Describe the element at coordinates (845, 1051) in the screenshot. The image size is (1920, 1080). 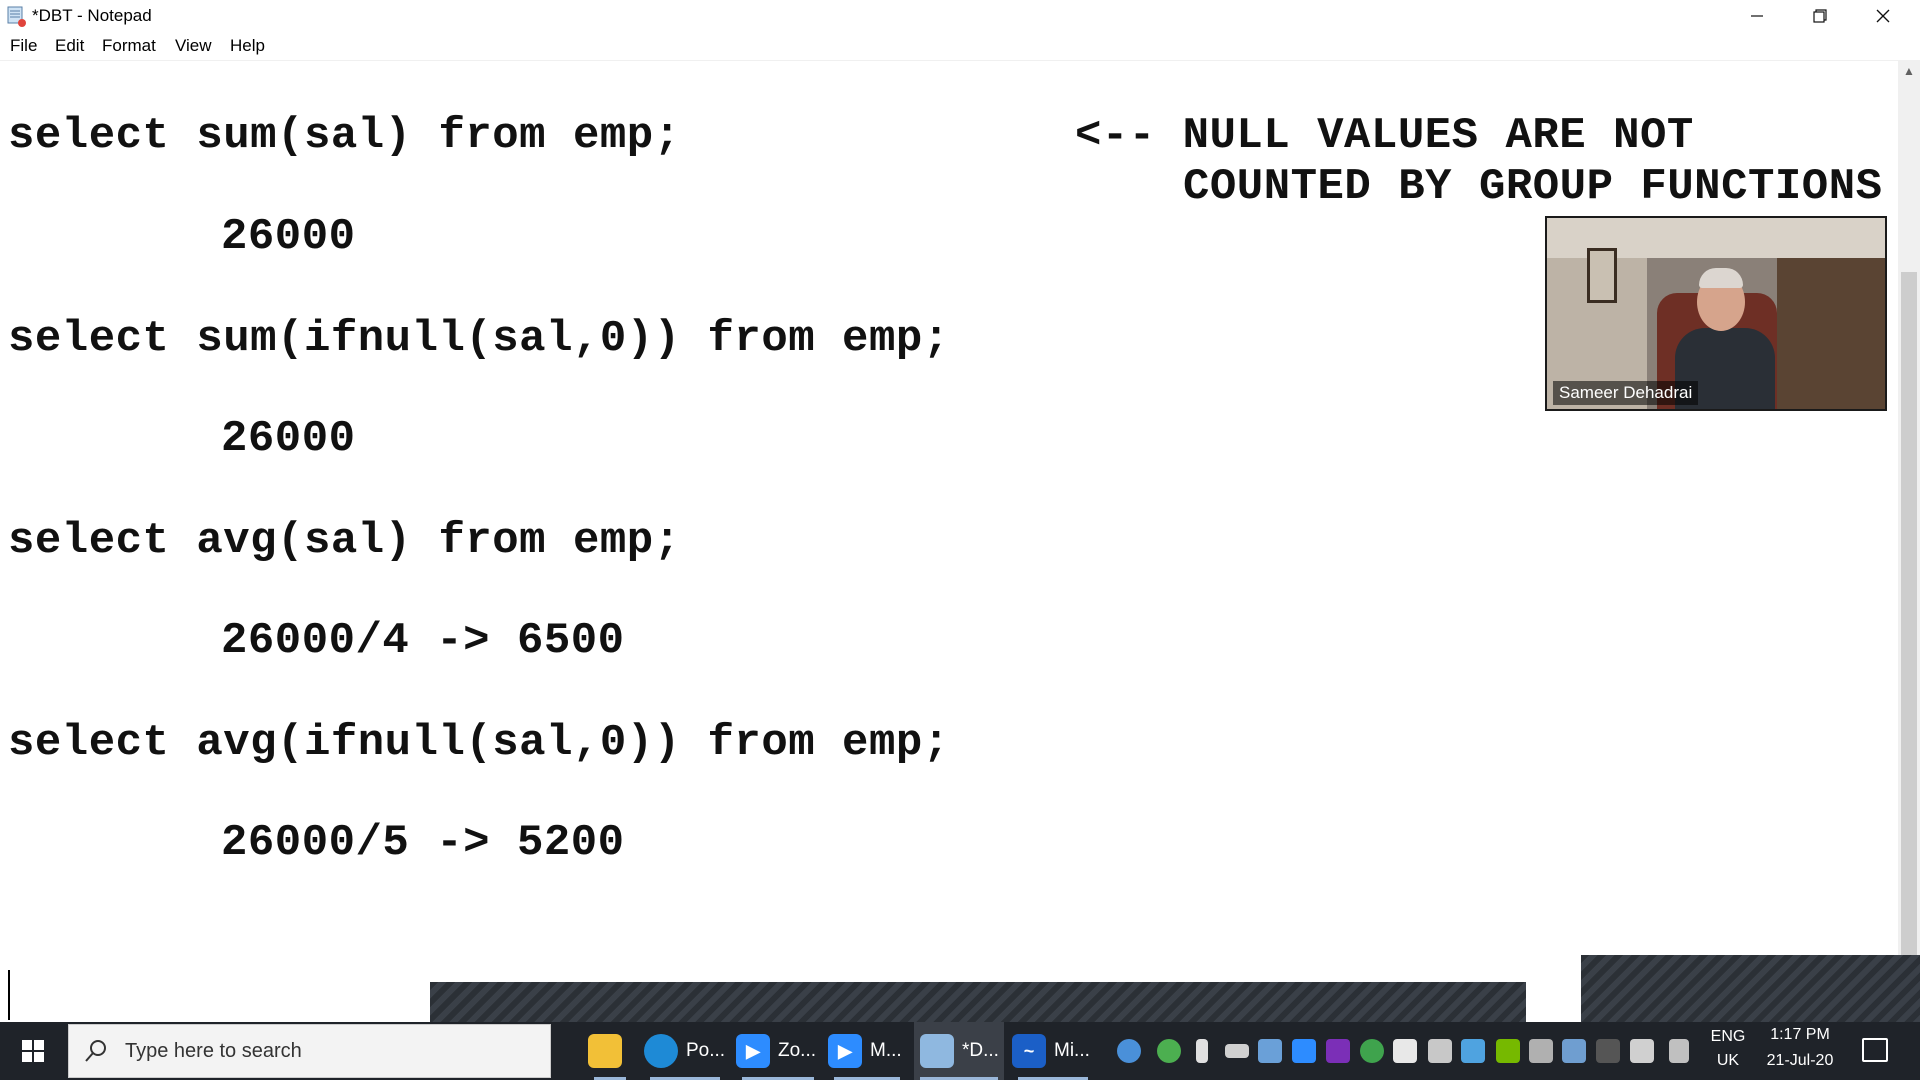
I see `zoom-meeting-icon: ▶` at that location.